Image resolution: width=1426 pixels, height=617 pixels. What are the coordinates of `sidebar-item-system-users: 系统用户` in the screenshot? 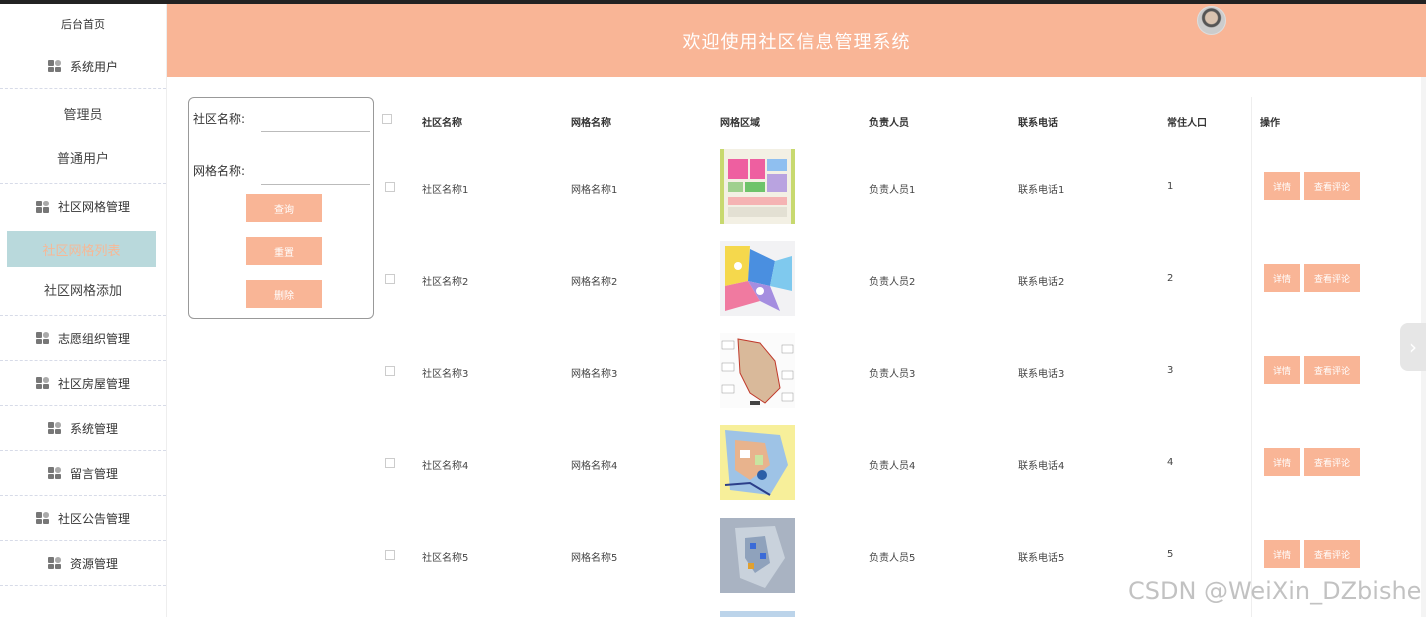 It's located at (83, 66).